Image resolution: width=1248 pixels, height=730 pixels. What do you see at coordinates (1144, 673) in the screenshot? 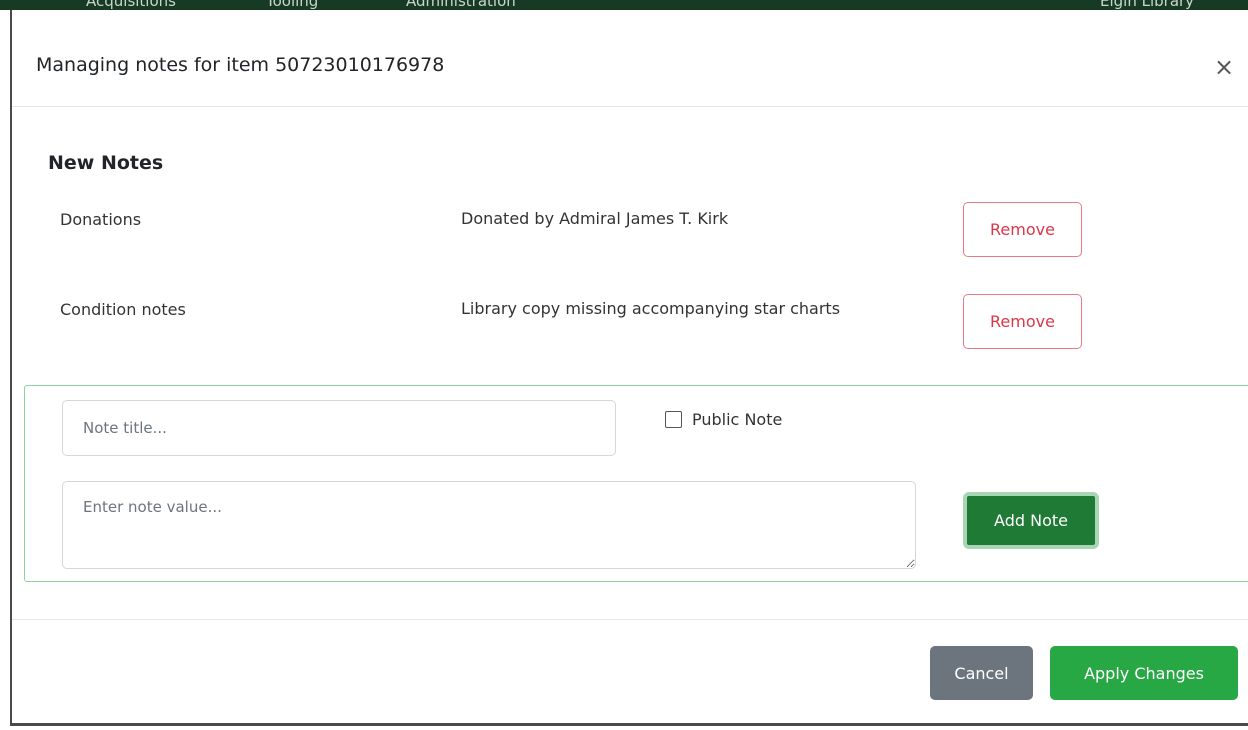
I see `apply-changes-button: Apply Changes` at bounding box center [1144, 673].